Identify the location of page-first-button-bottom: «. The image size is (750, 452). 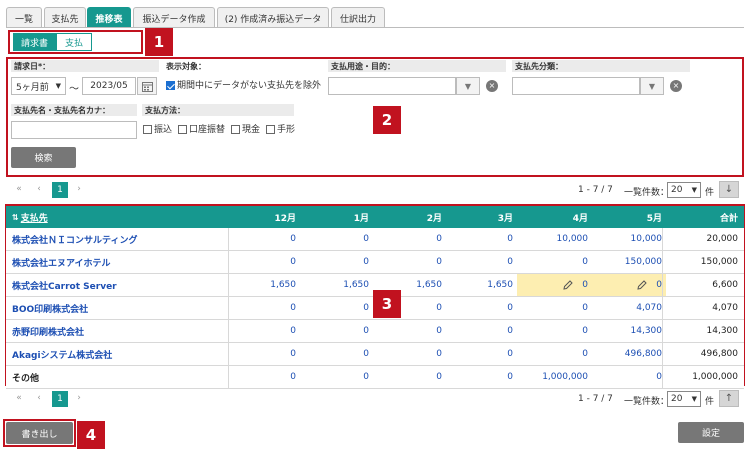
(19, 398).